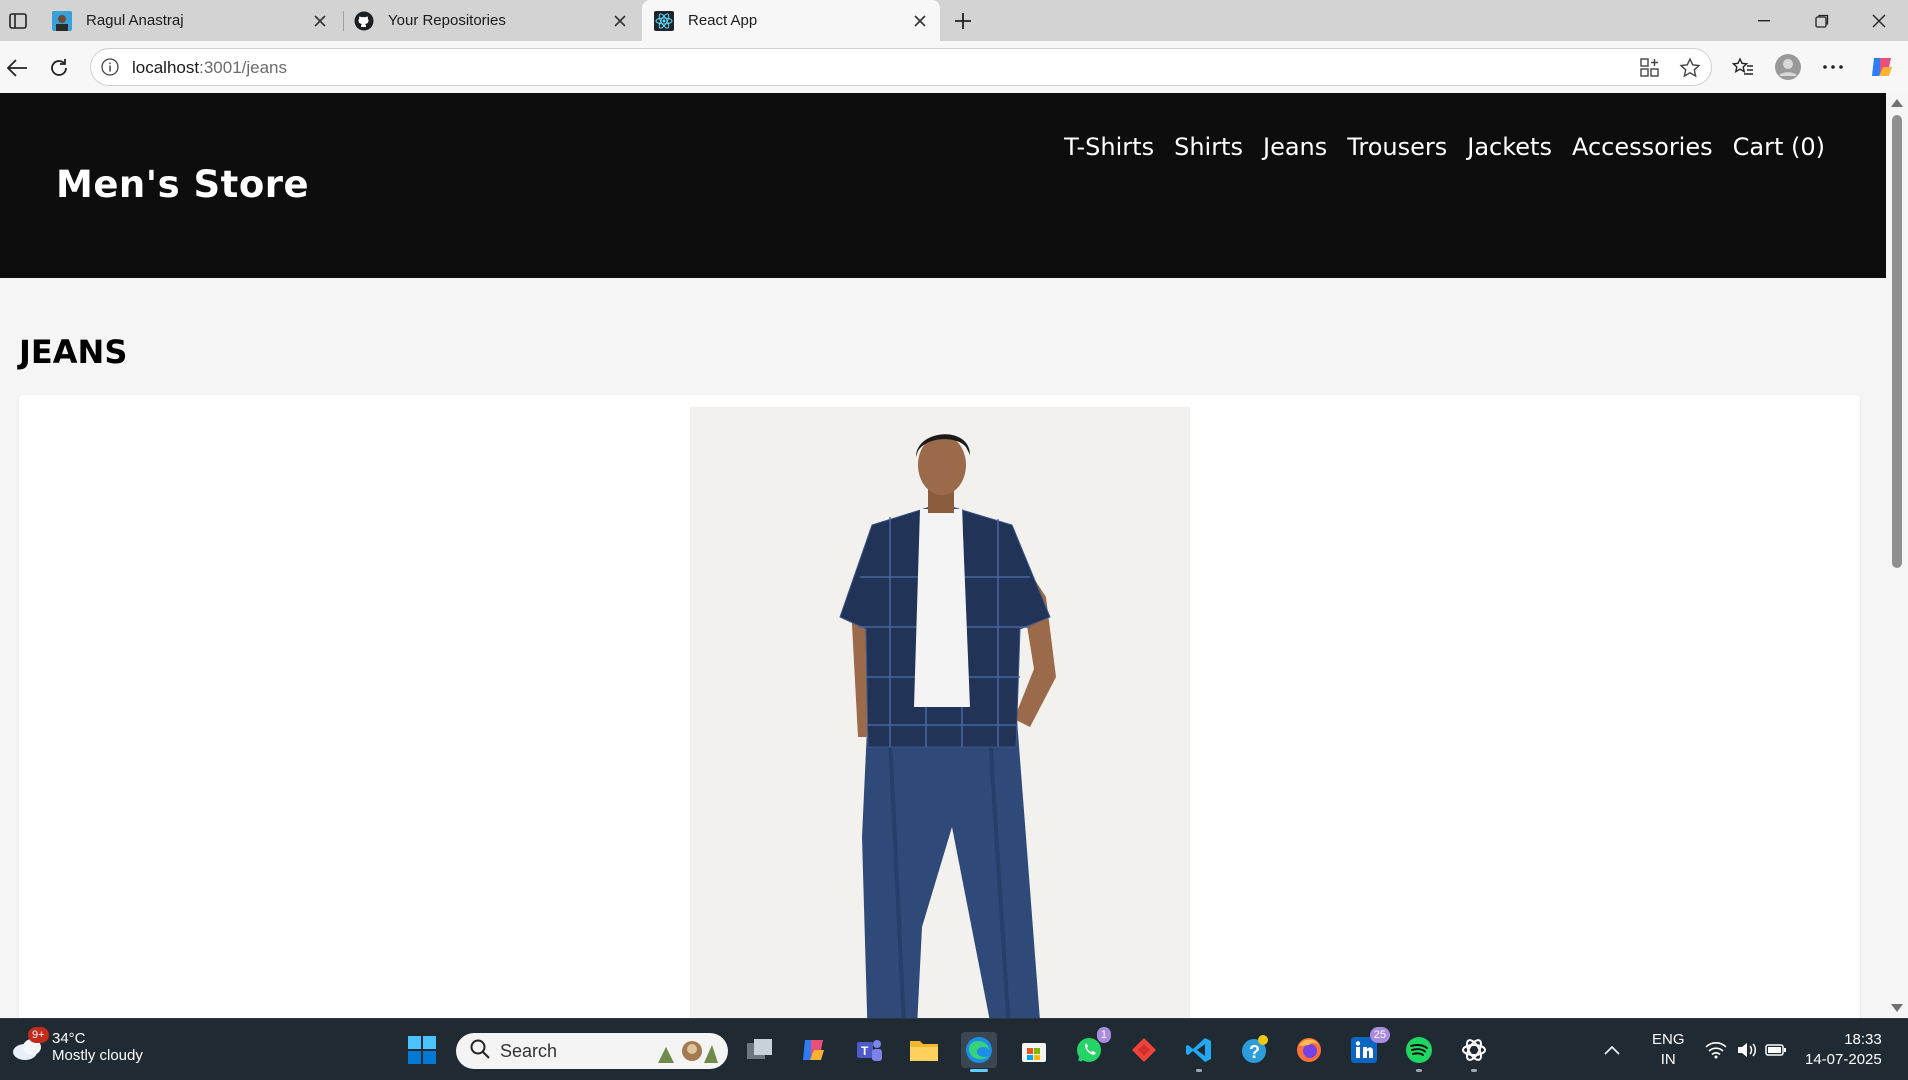 The width and height of the screenshot is (1908, 1080). I want to click on close-window-icon, so click(1879, 20).